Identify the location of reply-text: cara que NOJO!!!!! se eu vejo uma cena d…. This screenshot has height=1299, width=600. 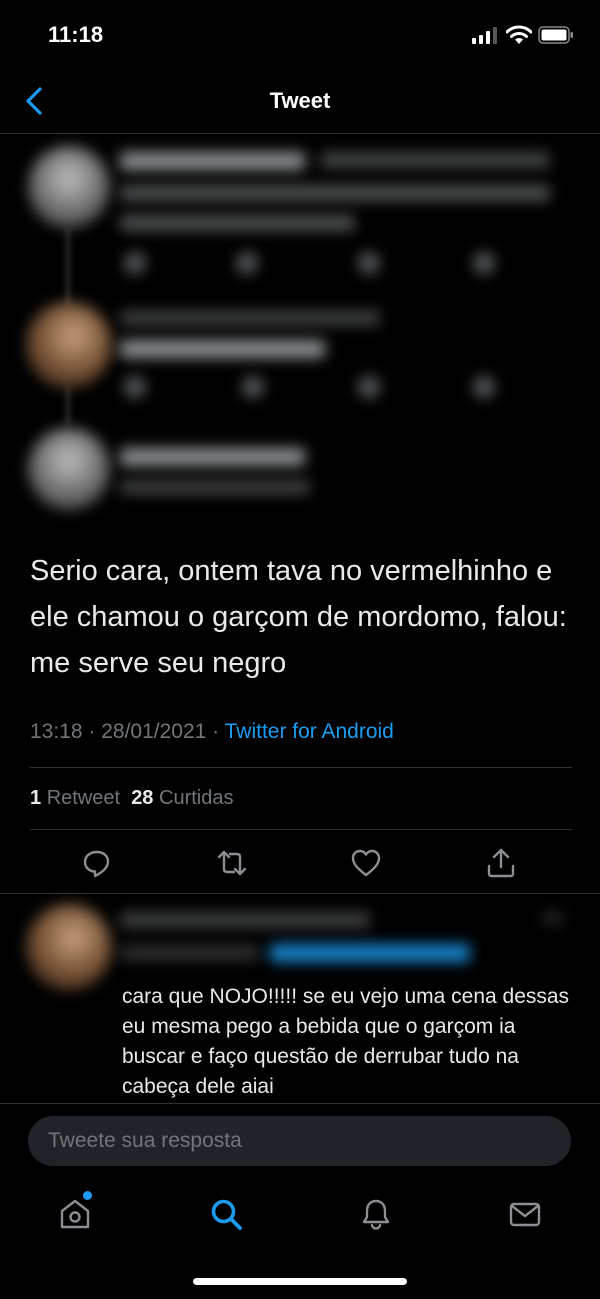
(346, 1041).